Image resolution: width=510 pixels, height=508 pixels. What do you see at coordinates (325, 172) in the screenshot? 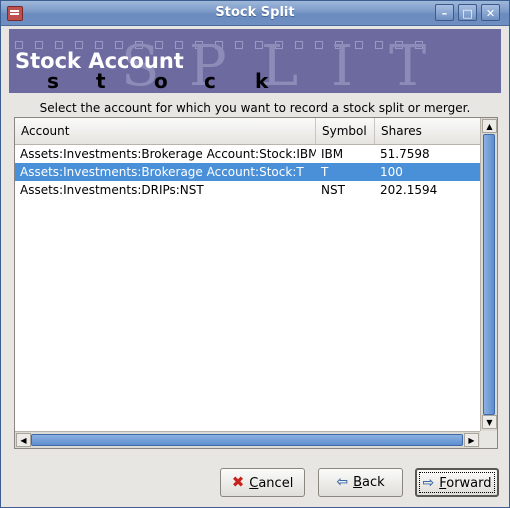
I see `symbol-cell: T` at bounding box center [325, 172].